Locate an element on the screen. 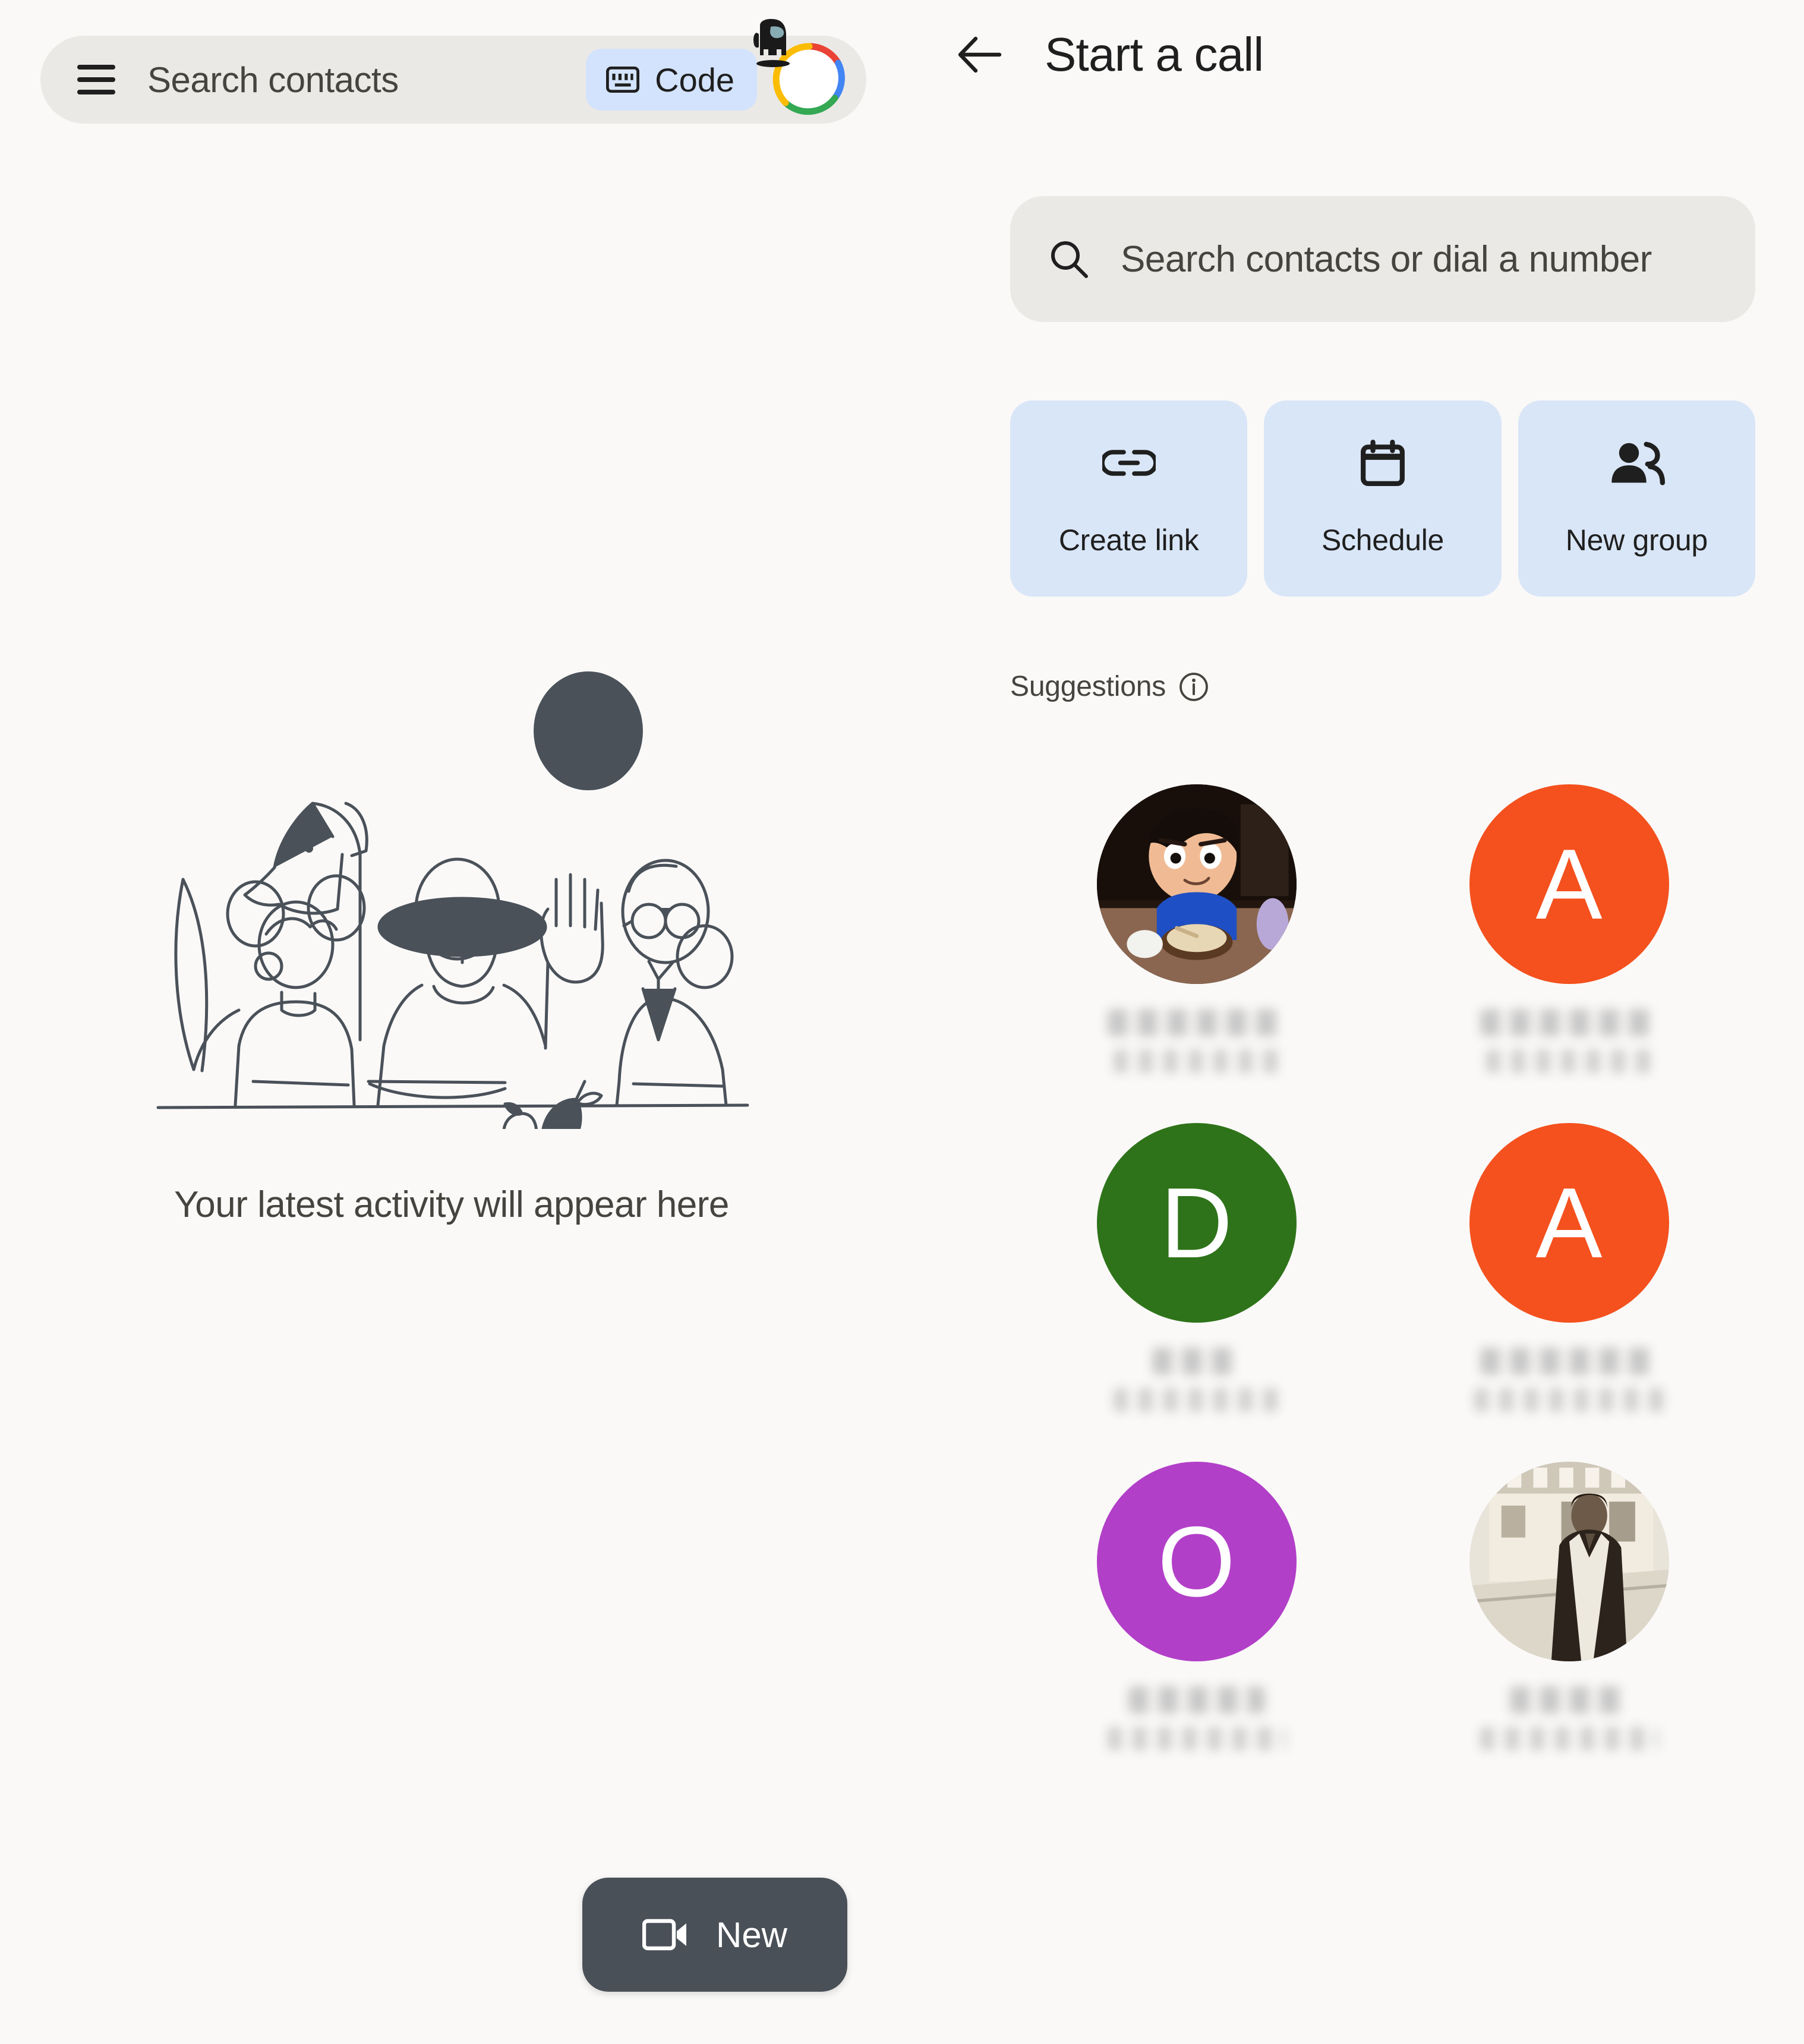 This screenshot has width=1804, height=2044. schedule-button: Schedule is located at coordinates (1383, 498).